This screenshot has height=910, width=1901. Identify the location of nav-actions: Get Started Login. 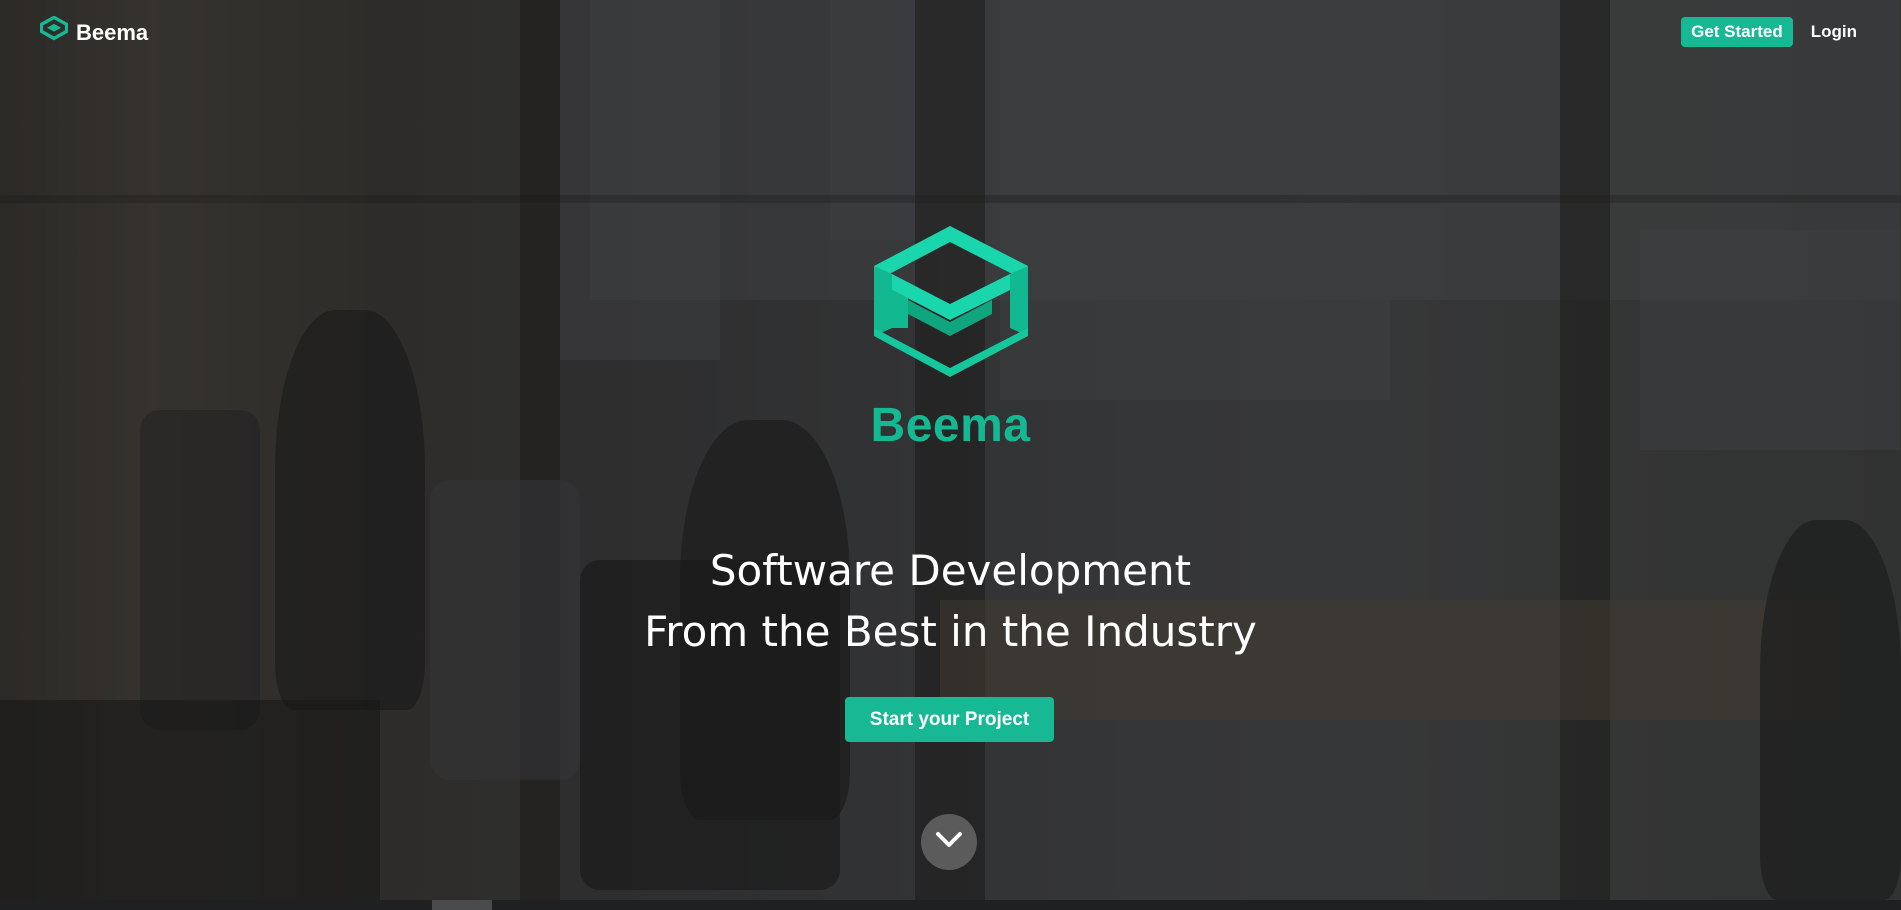
(1769, 32).